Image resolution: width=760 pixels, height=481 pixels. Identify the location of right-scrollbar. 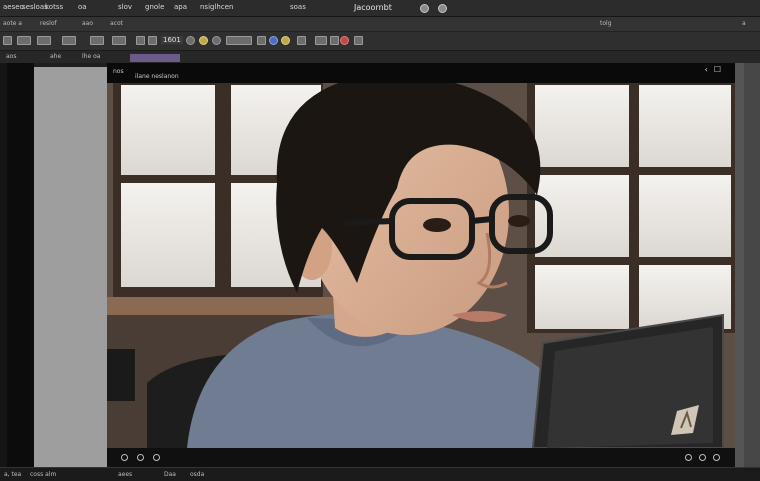
(752, 265).